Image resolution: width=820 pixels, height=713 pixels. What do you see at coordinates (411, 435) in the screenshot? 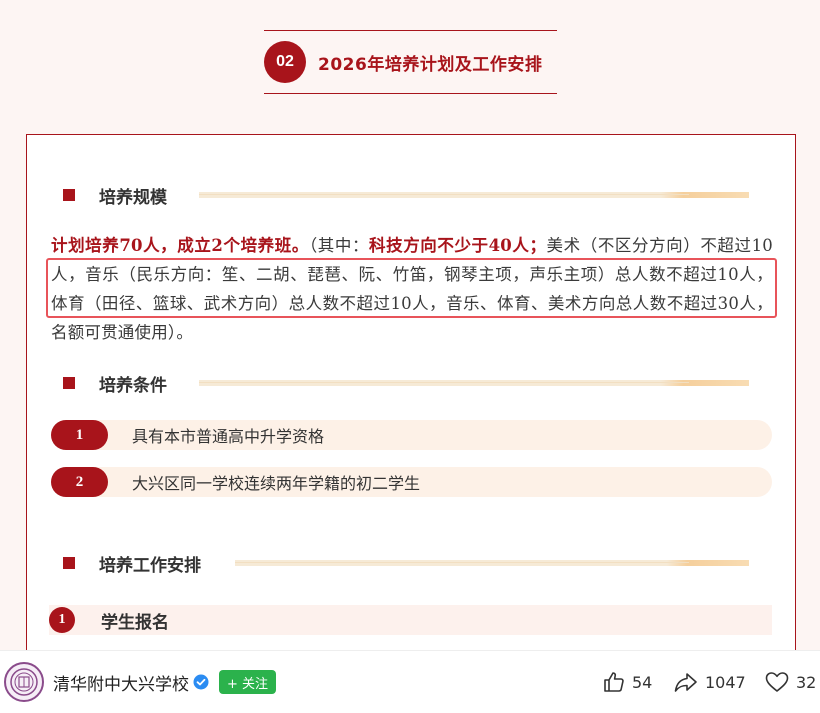
I see `condition-item: 1 具有本市普通高中升学资格` at bounding box center [411, 435].